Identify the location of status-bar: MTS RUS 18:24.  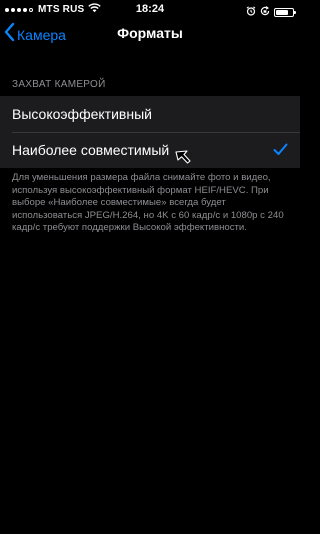
(150, 10).